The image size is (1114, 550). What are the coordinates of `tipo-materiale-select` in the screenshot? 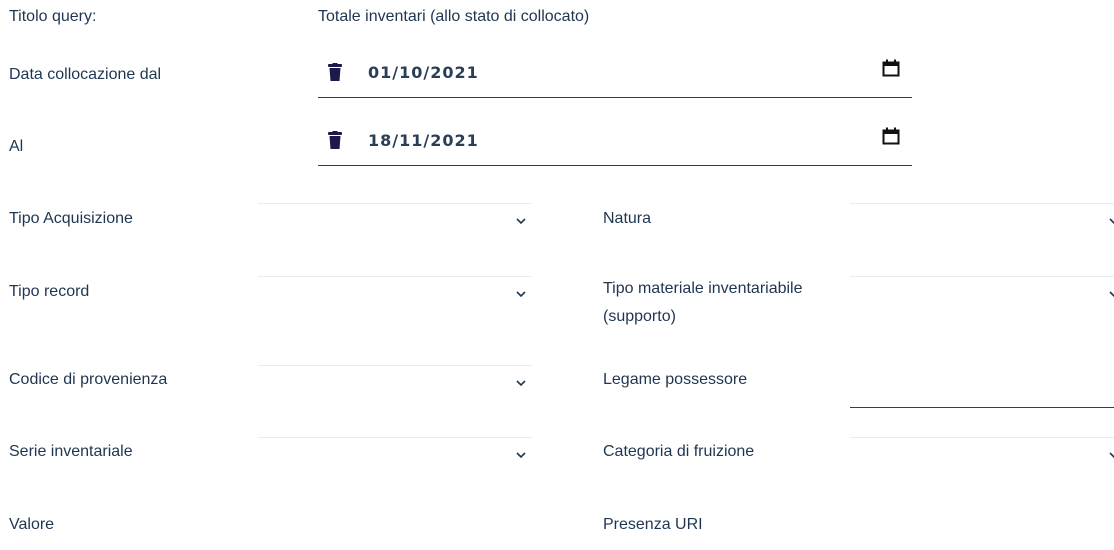 It's located at (982, 305).